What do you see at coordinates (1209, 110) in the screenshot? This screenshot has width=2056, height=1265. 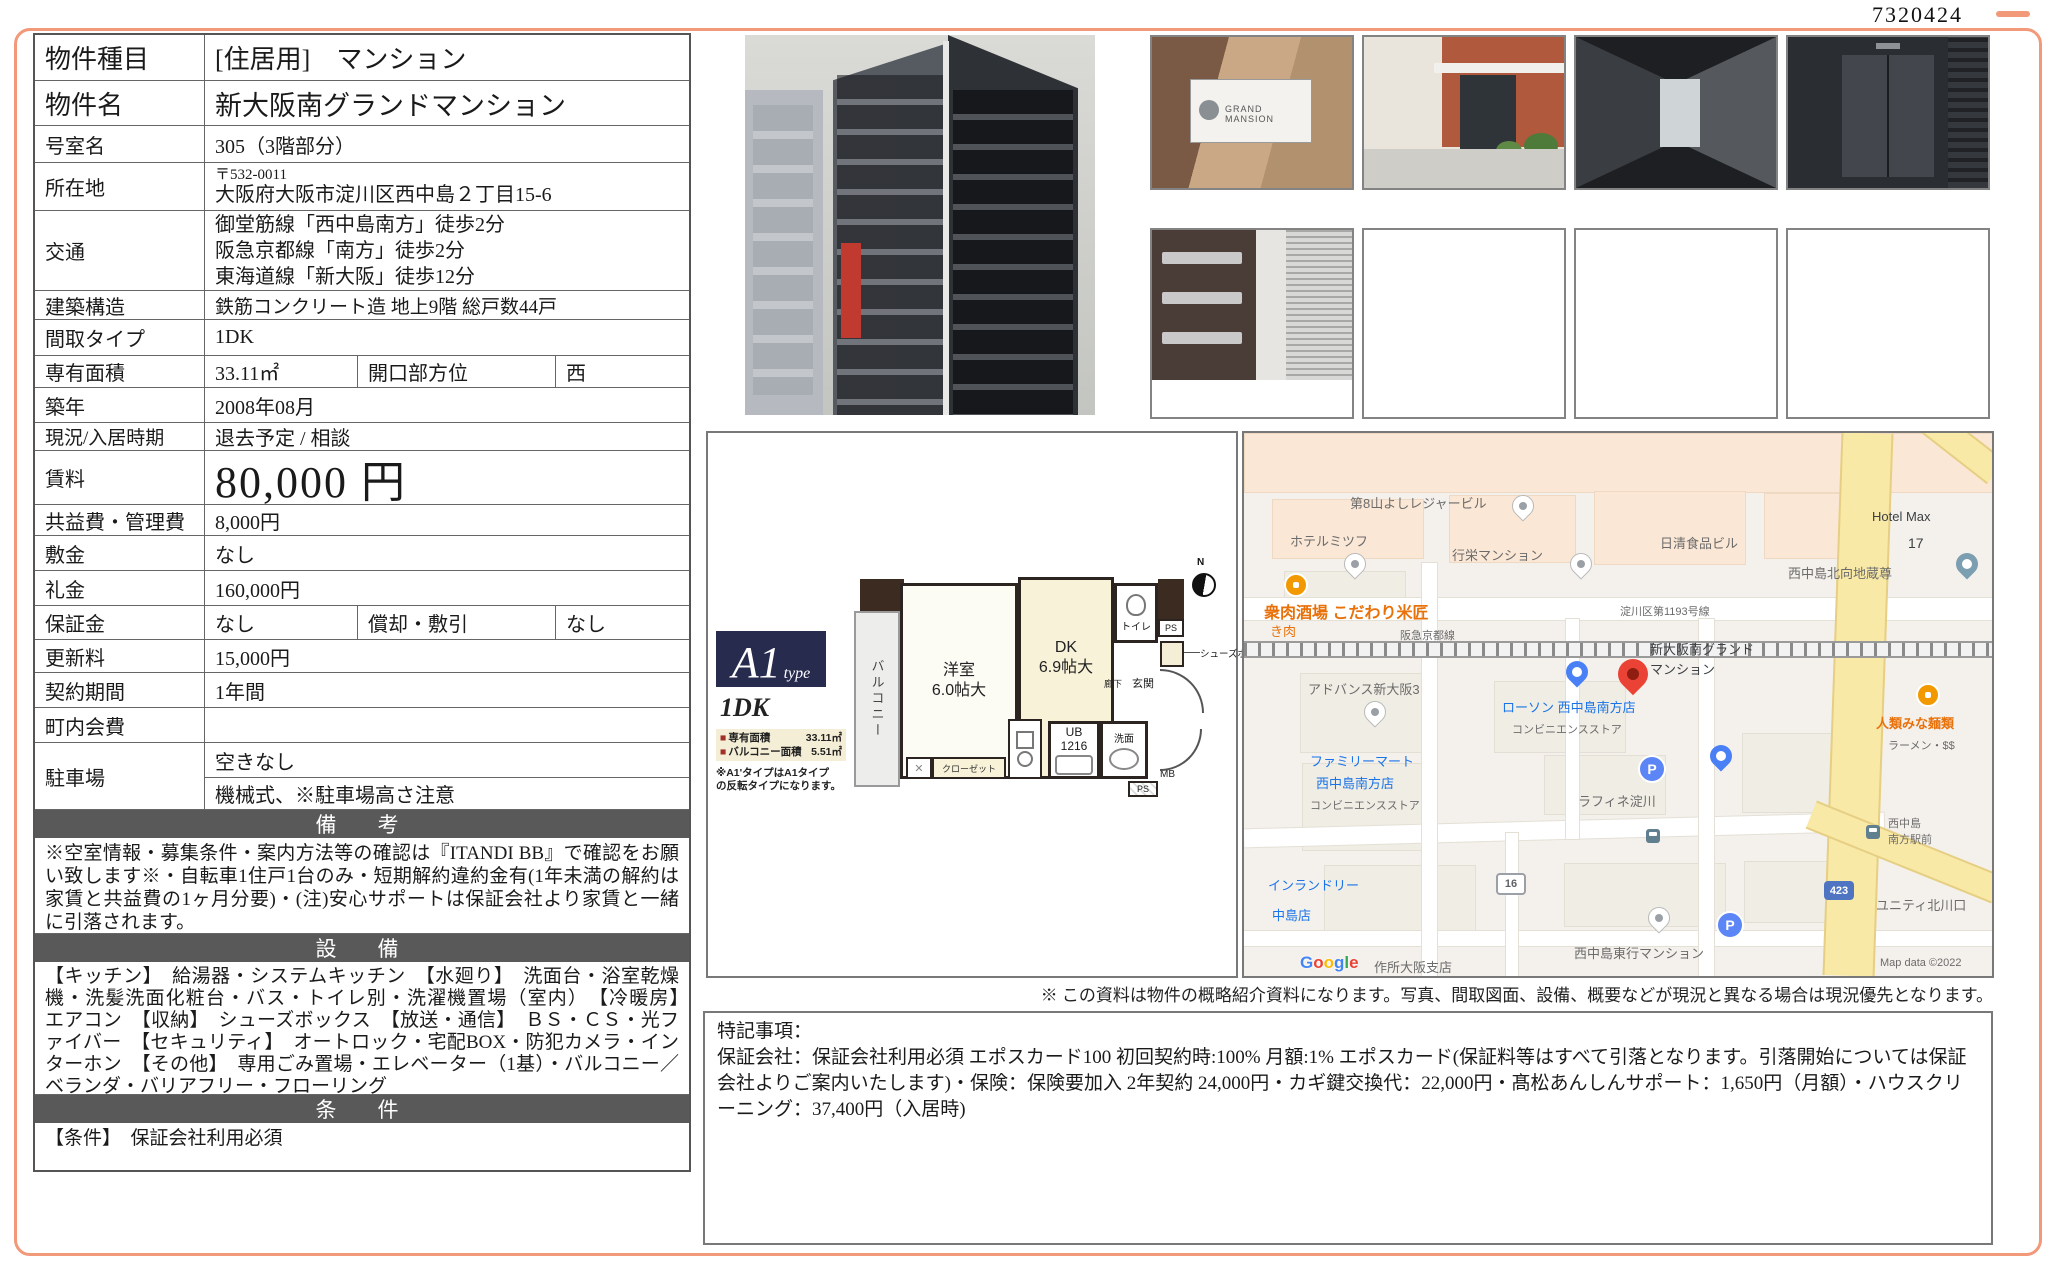 I see `sign-logo` at bounding box center [1209, 110].